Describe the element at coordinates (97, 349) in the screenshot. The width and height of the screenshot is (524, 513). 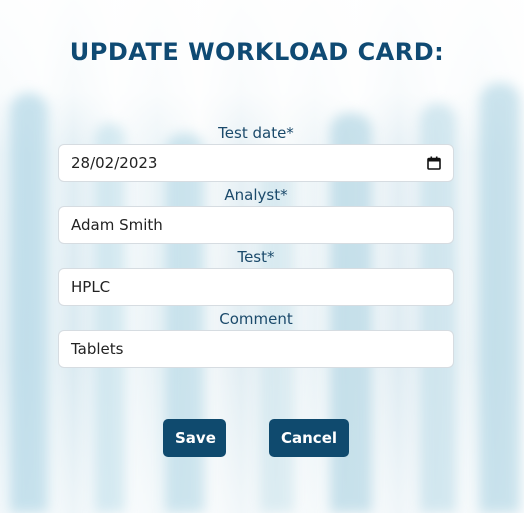
I see `comment-value: Tablets` at that location.